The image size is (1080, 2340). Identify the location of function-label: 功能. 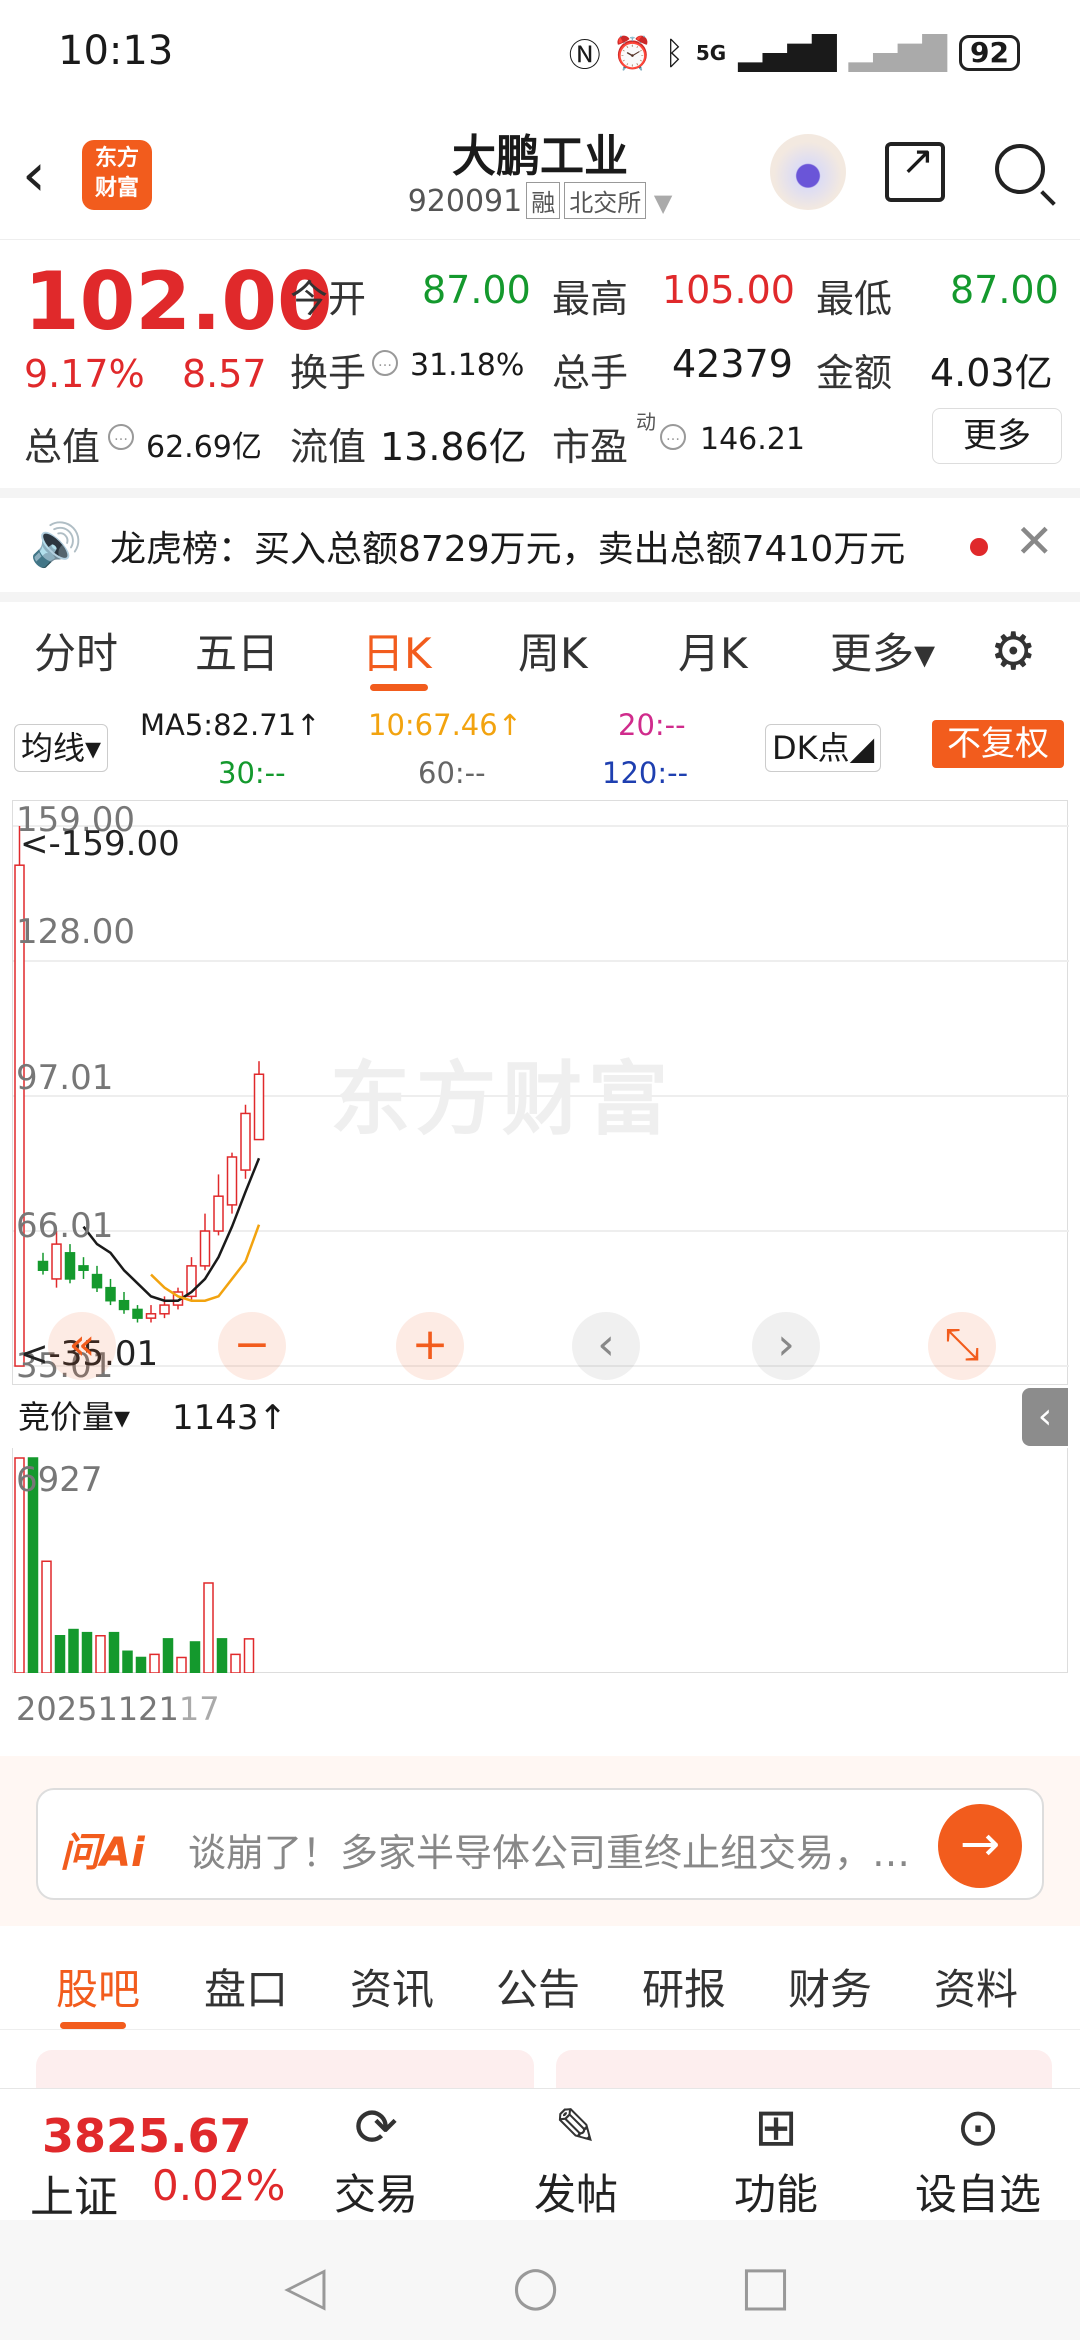
(775, 2194).